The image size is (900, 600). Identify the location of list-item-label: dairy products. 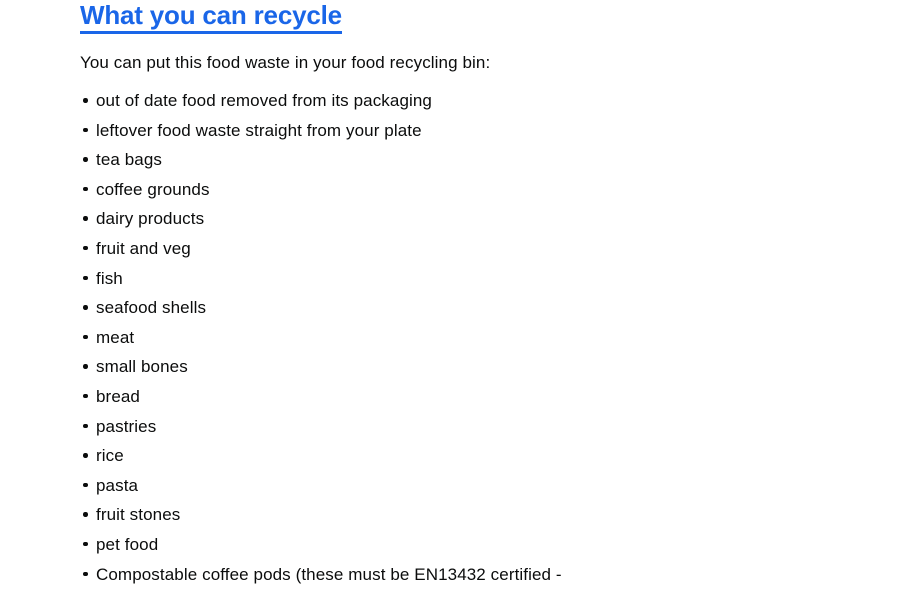
(150, 219).